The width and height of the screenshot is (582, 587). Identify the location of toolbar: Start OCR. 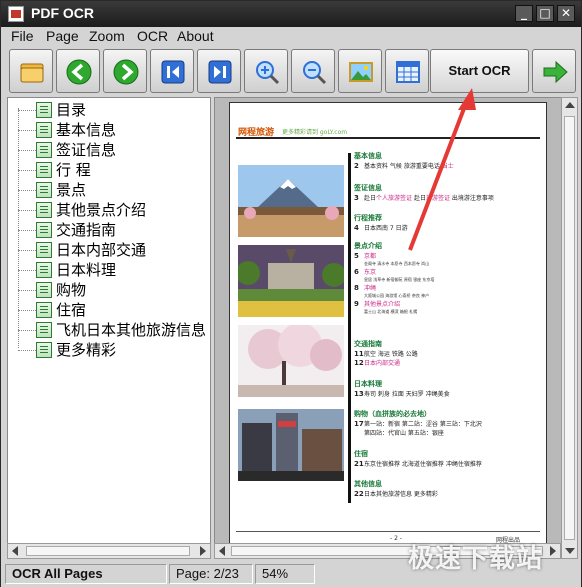
(291, 71).